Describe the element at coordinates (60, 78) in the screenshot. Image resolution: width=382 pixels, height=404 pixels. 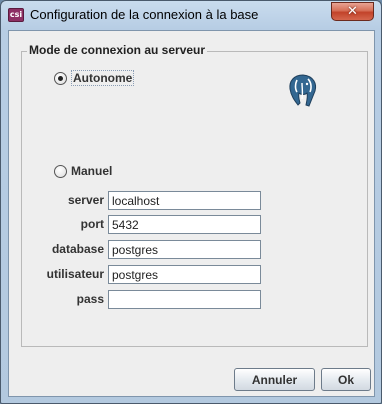
I see `radio-autonome-button` at that location.